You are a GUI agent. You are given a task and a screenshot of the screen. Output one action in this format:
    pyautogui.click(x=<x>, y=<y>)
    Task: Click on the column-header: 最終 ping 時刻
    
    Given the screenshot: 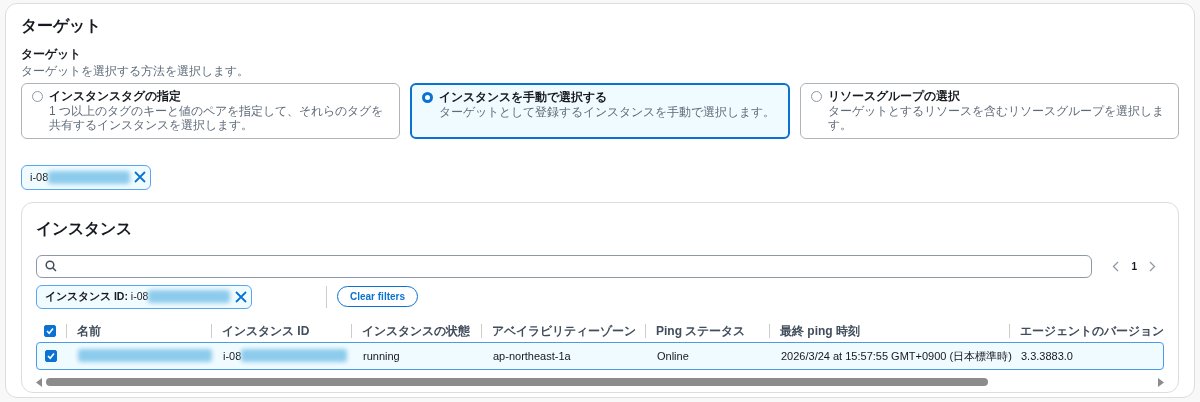 What is the action you would take?
    pyautogui.click(x=889, y=330)
    